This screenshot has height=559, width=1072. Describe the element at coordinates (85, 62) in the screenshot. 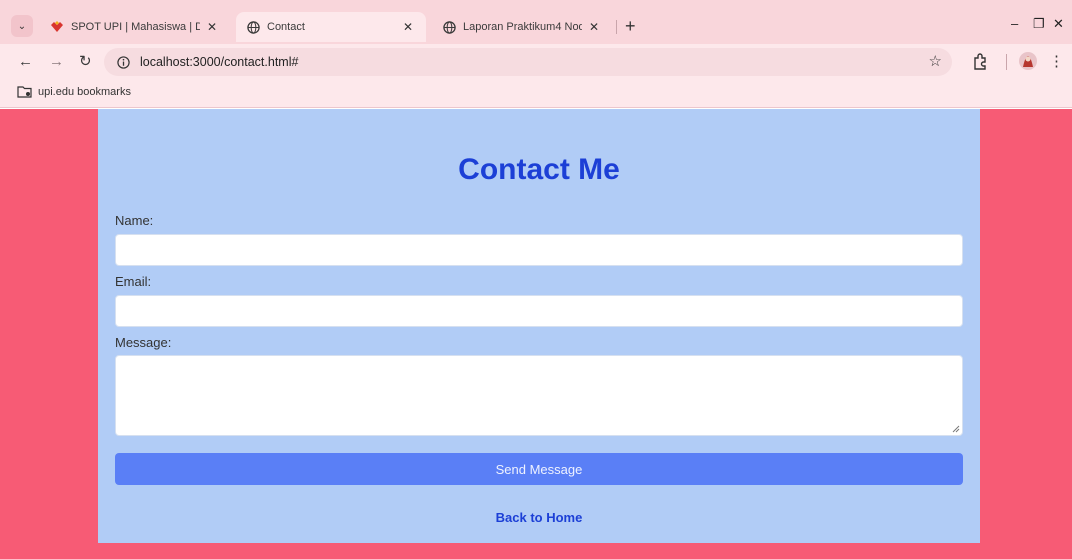

I see `reload-icon: ↻` at that location.